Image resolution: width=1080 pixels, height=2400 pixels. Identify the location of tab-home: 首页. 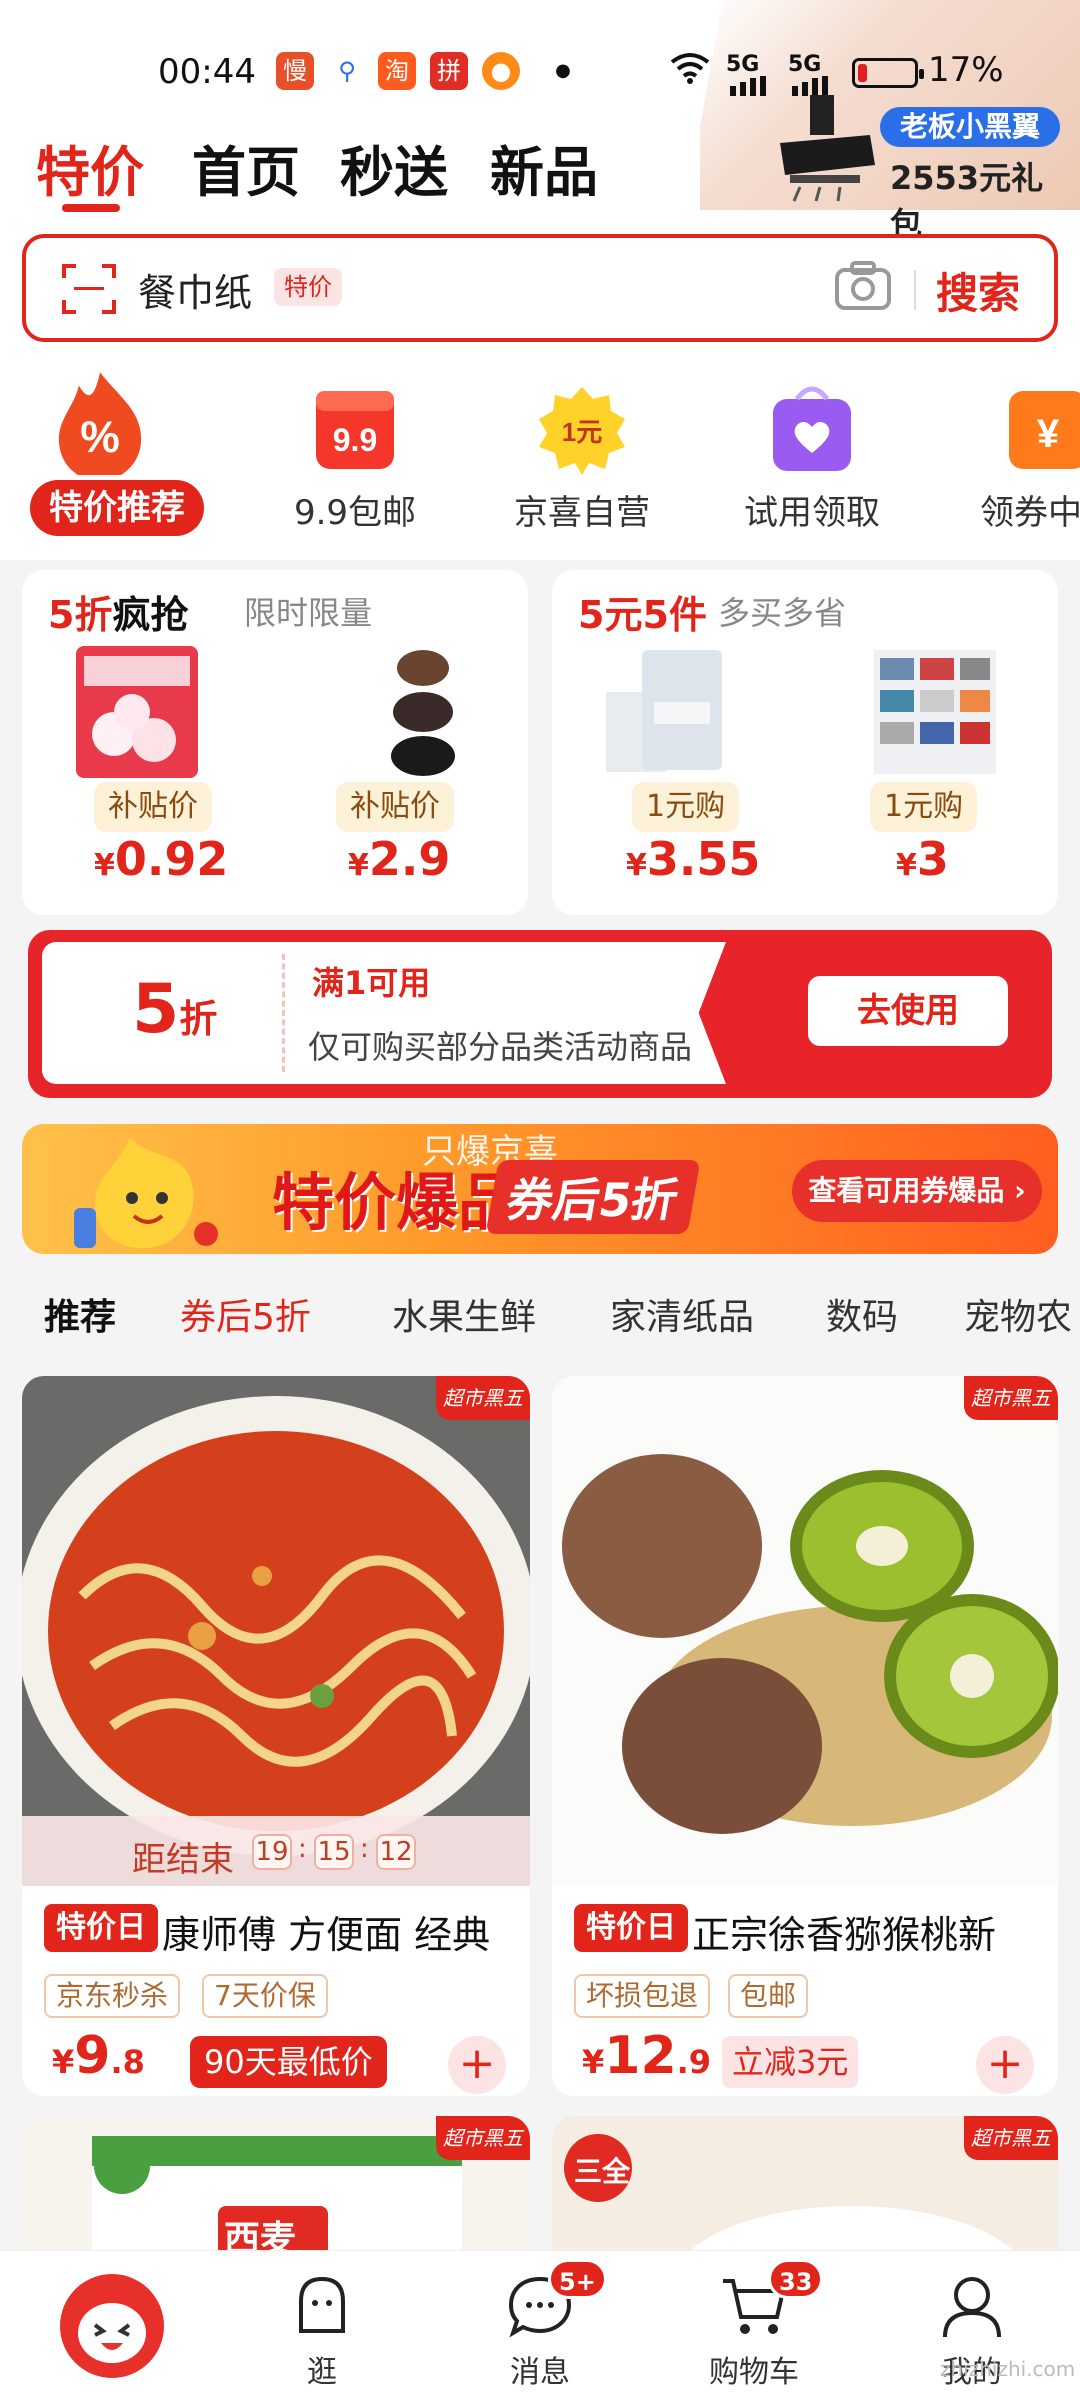
(246, 167).